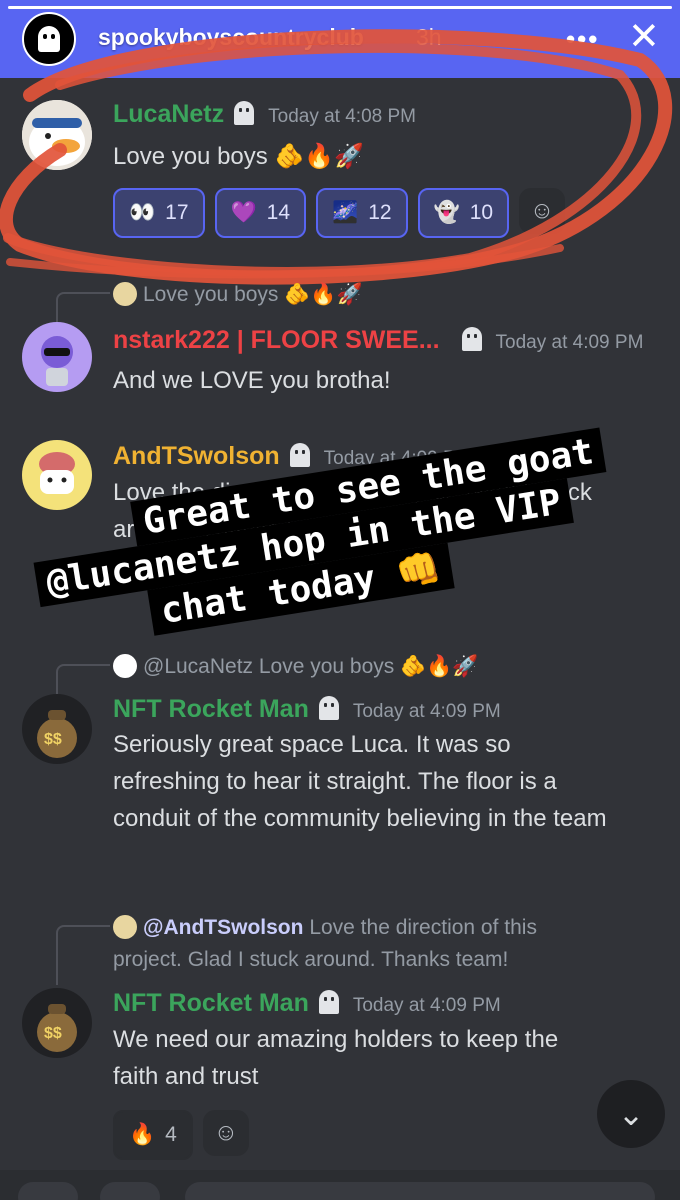 The width and height of the screenshot is (680, 1200). I want to click on reaction-fire: 🔥 4, so click(153, 1135).